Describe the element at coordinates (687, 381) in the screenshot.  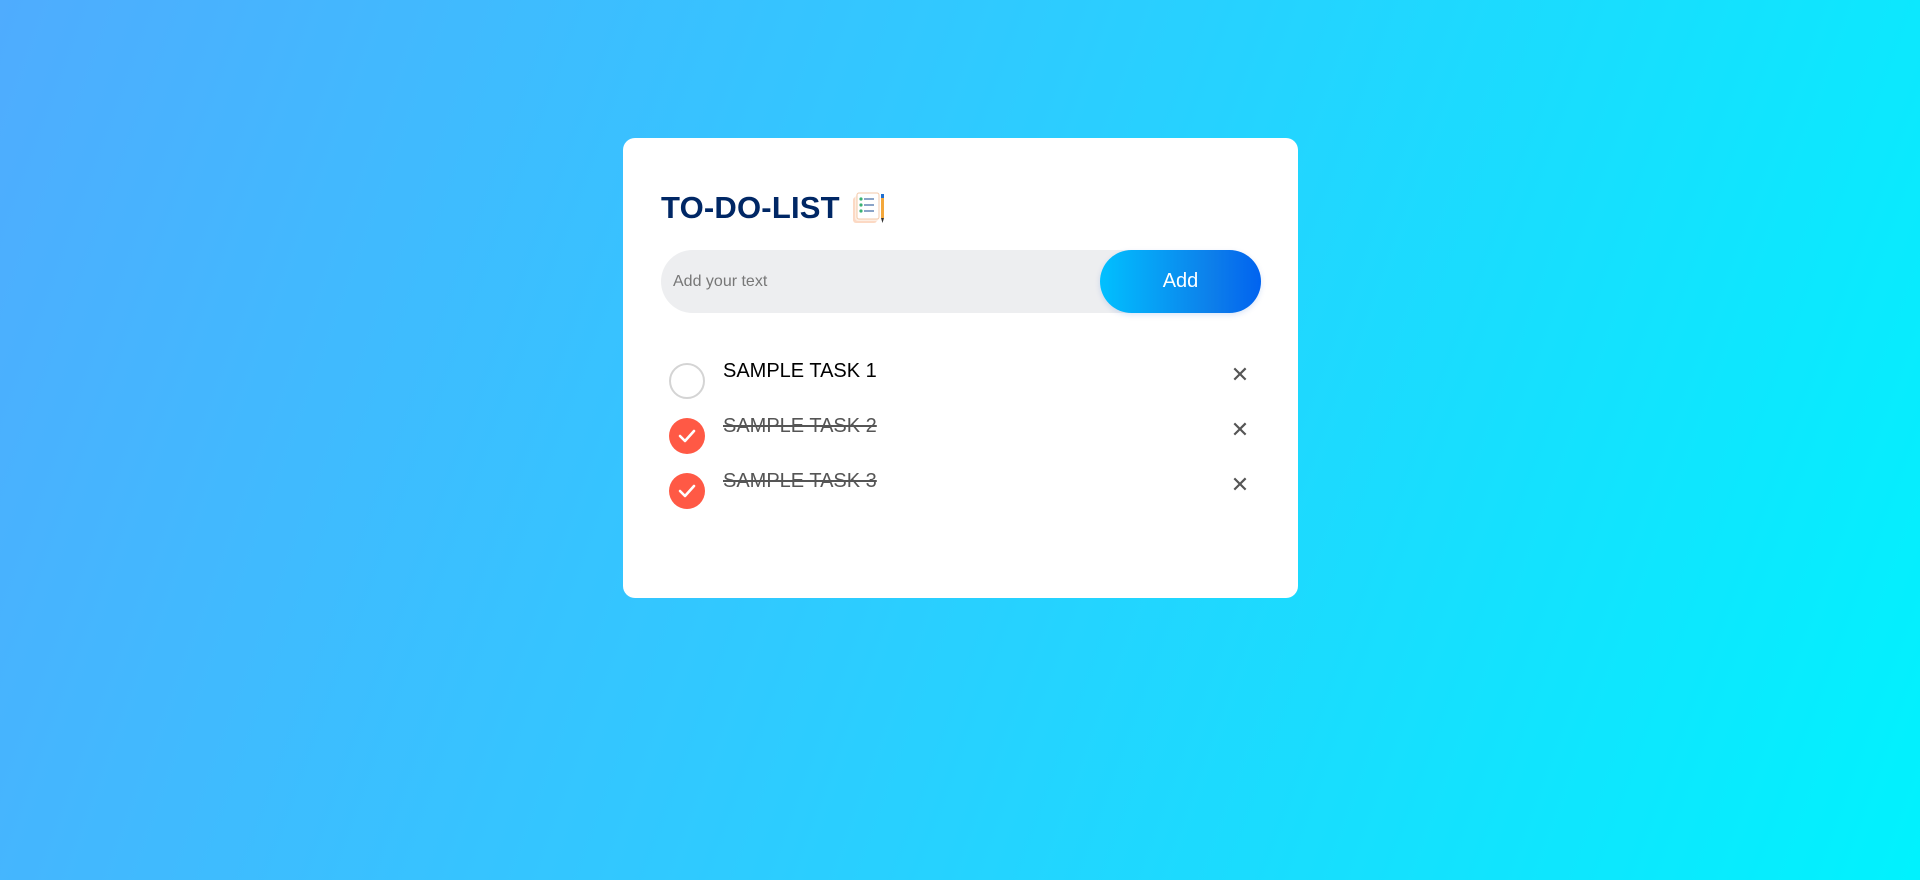
I see `task-checkbox` at that location.